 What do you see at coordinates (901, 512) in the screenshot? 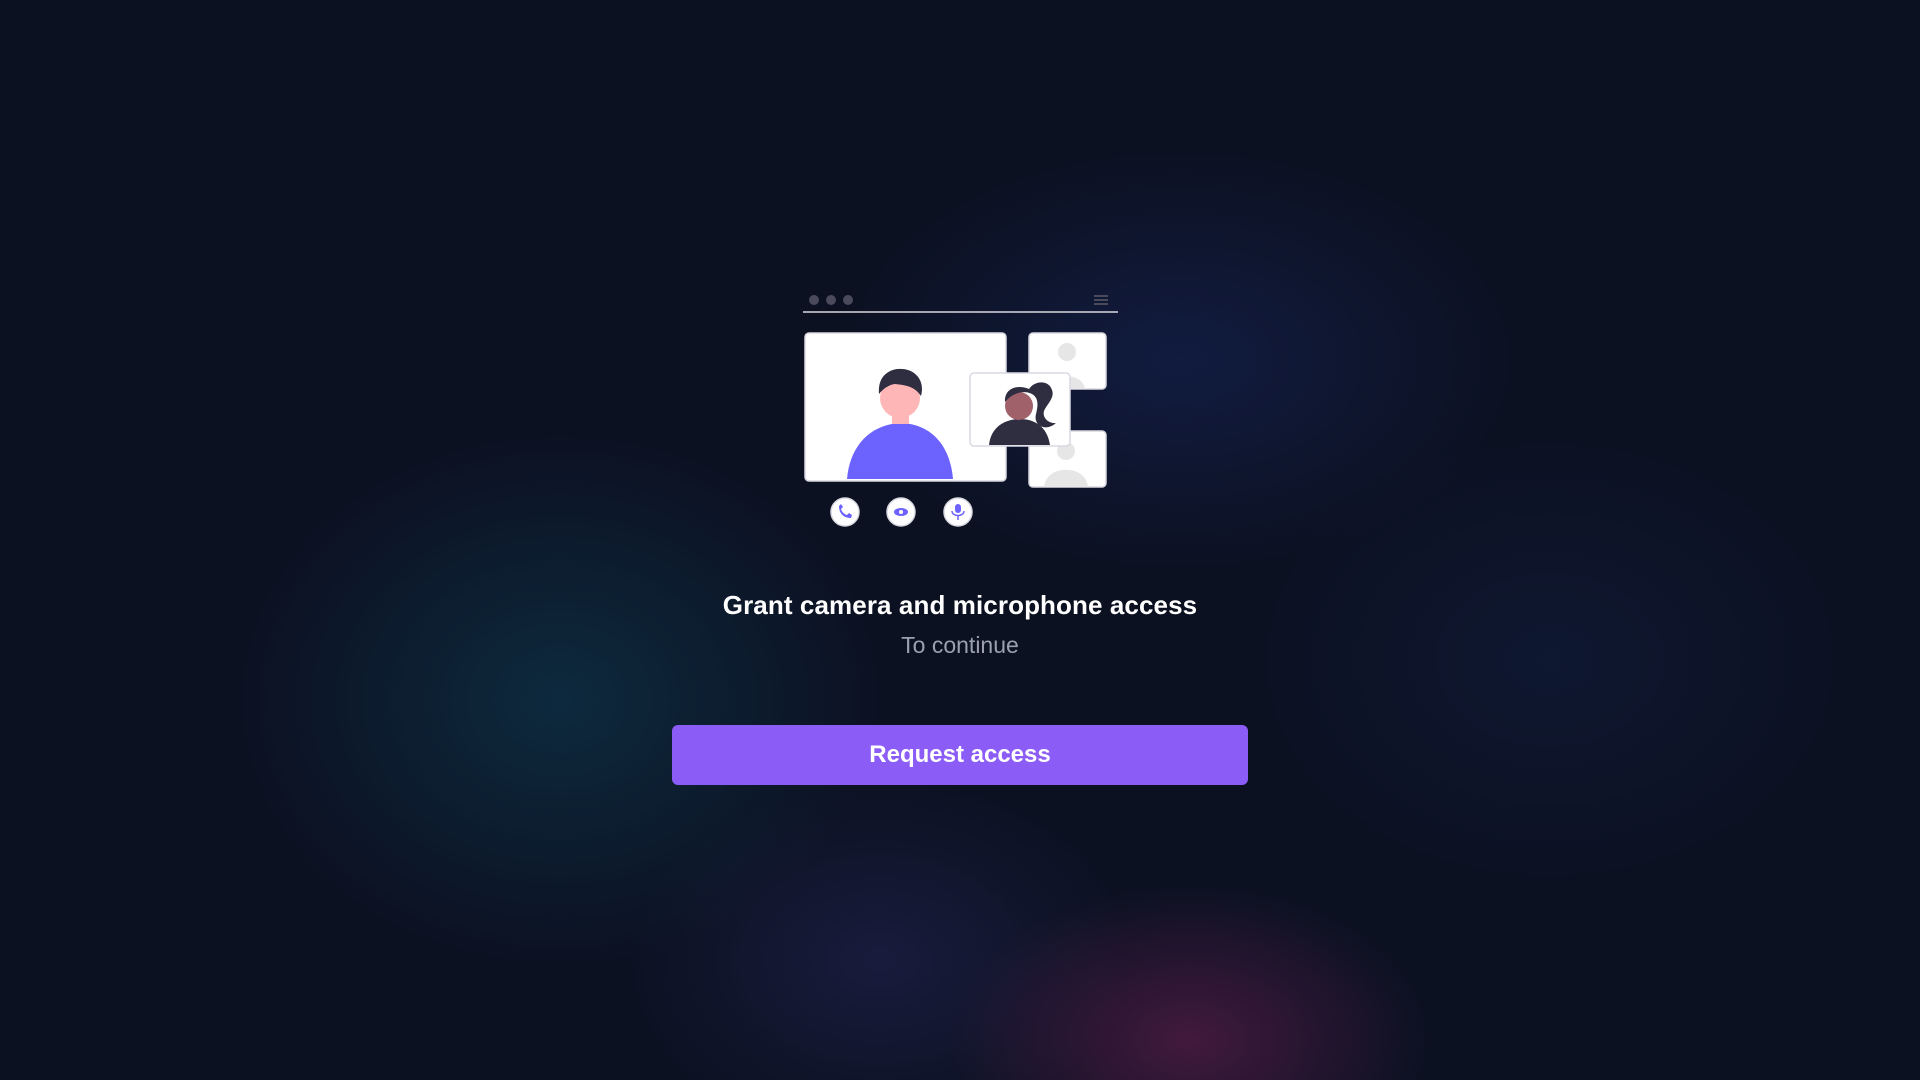
I see `eye-icon` at bounding box center [901, 512].